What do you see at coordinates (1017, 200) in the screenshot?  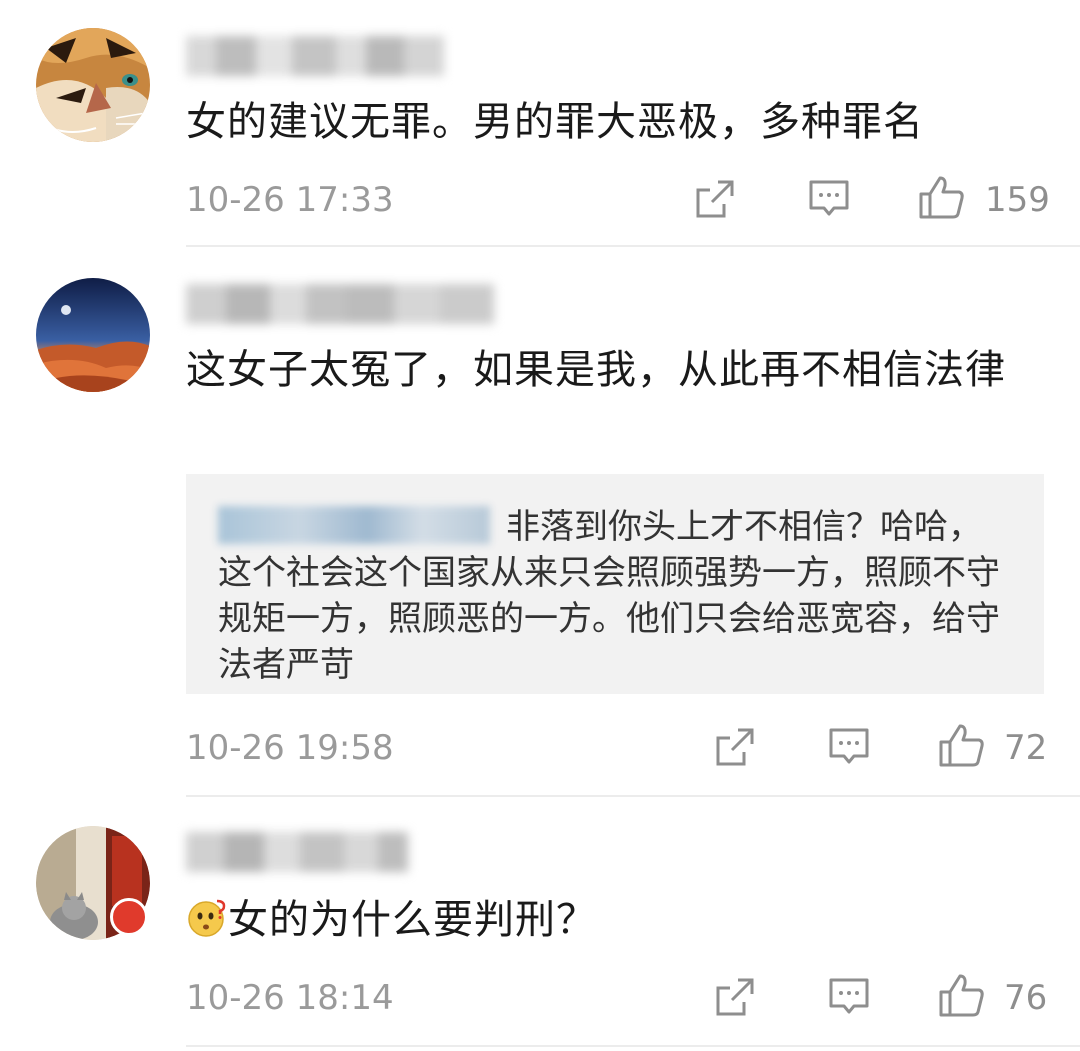 I see `like-count: 159` at bounding box center [1017, 200].